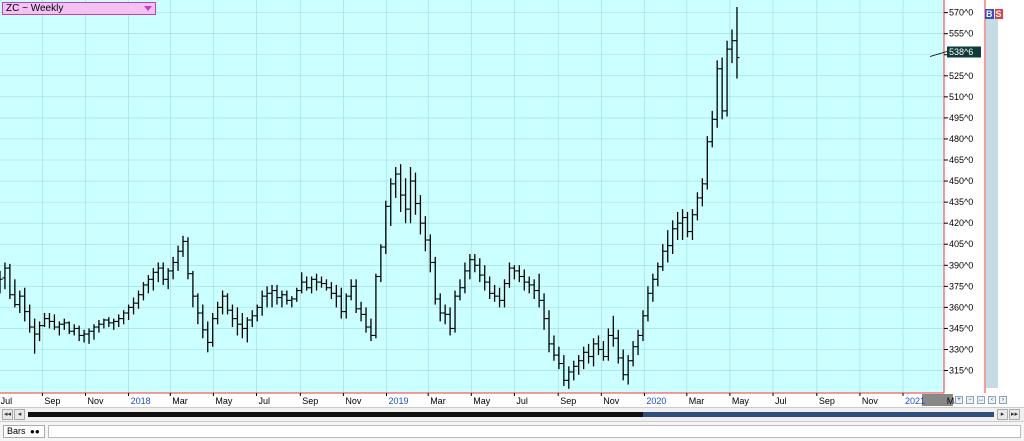 The height and width of the screenshot is (441, 1024). I want to click on x-tick-label: 2020, so click(656, 401).